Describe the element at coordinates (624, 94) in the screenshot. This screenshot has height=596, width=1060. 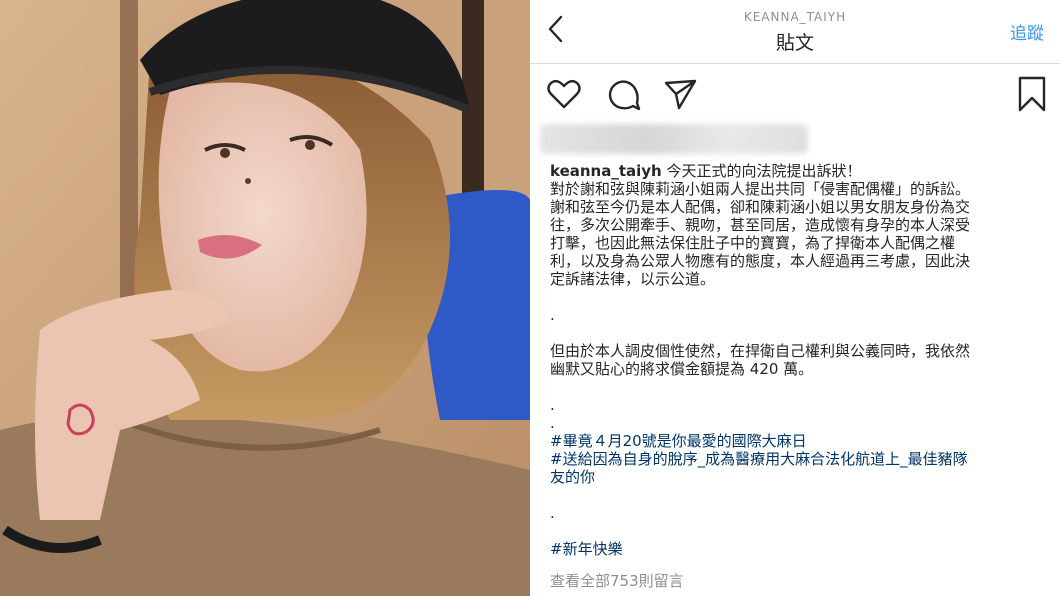
I see `comment-icon` at that location.